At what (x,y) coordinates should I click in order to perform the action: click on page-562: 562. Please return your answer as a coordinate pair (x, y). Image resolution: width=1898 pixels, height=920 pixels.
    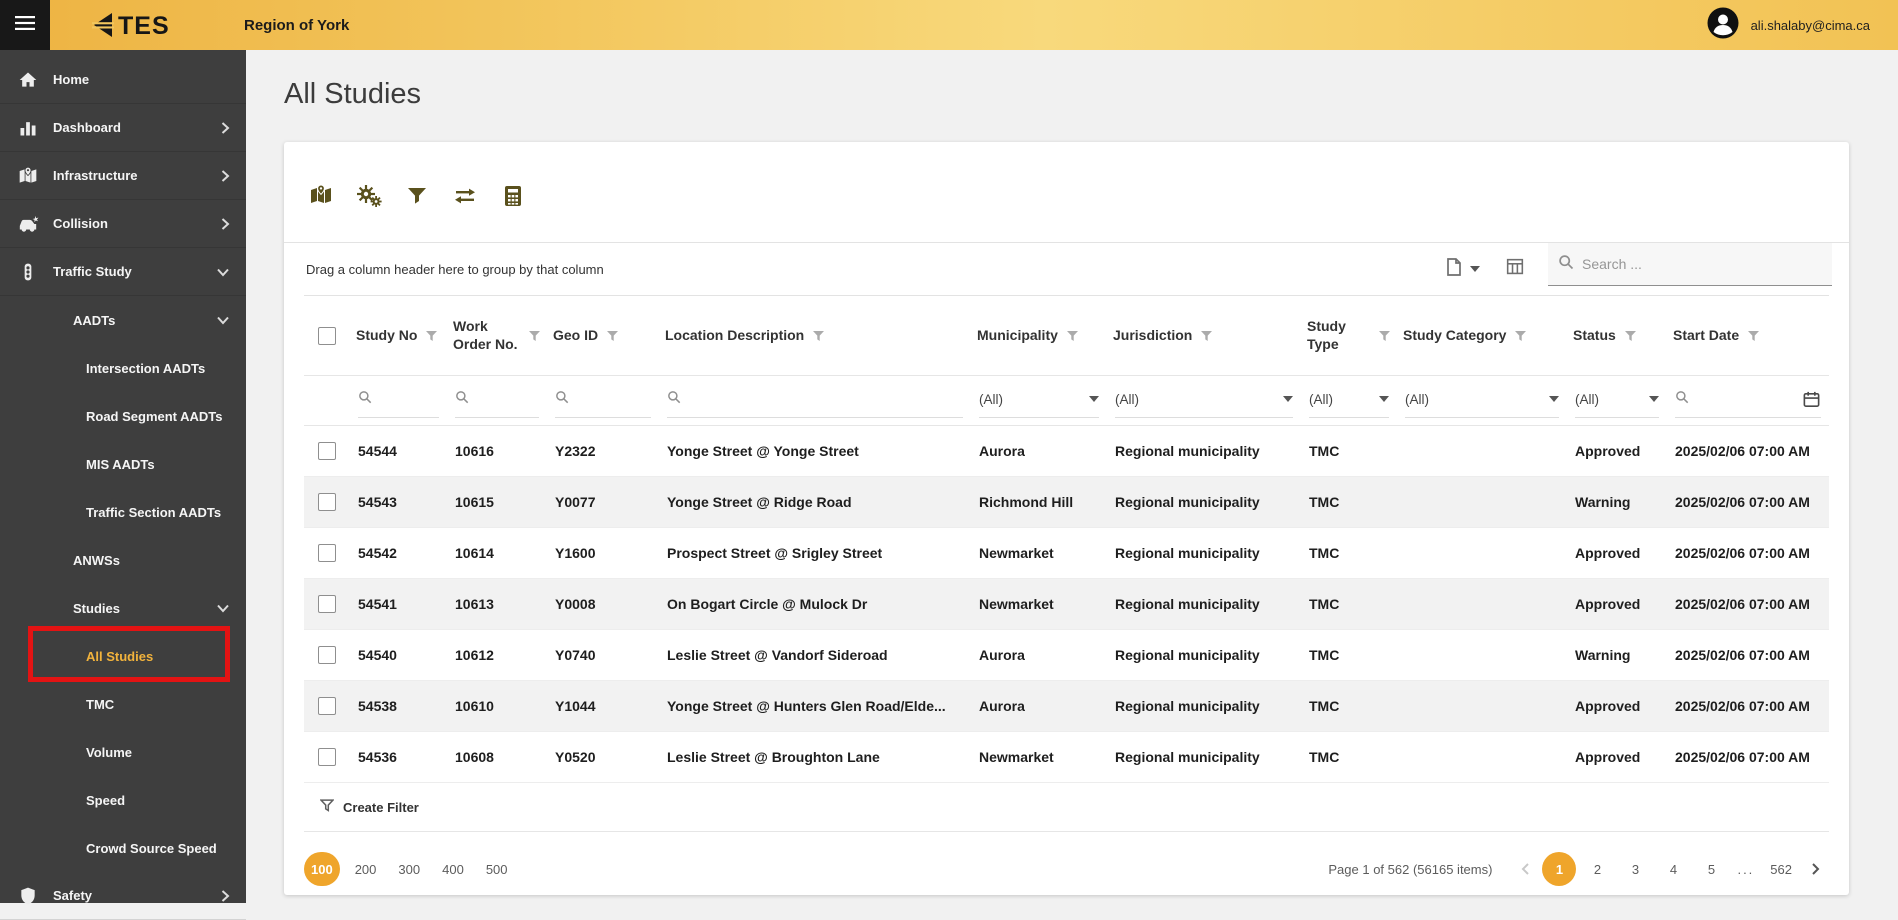
    Looking at the image, I should click on (1781, 869).